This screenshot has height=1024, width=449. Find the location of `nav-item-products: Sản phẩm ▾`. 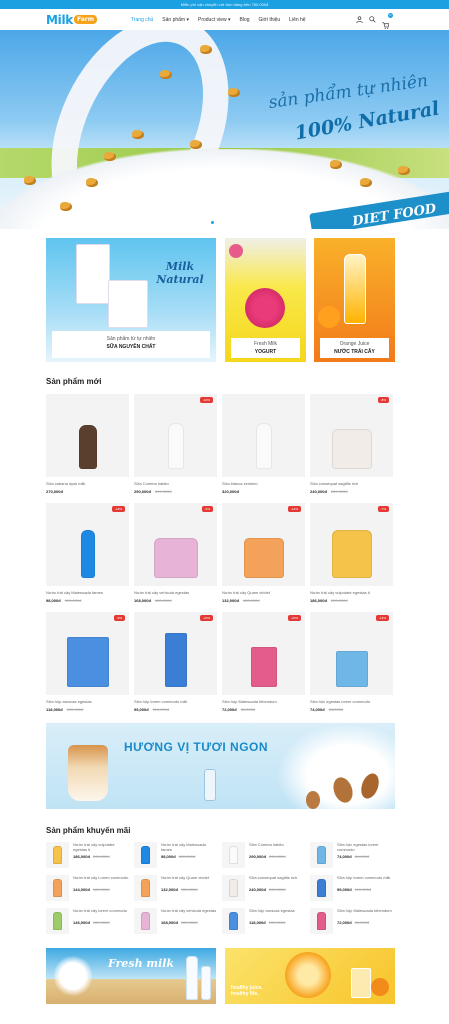

nav-item-products: Sản phẩm ▾ is located at coordinates (175, 20).